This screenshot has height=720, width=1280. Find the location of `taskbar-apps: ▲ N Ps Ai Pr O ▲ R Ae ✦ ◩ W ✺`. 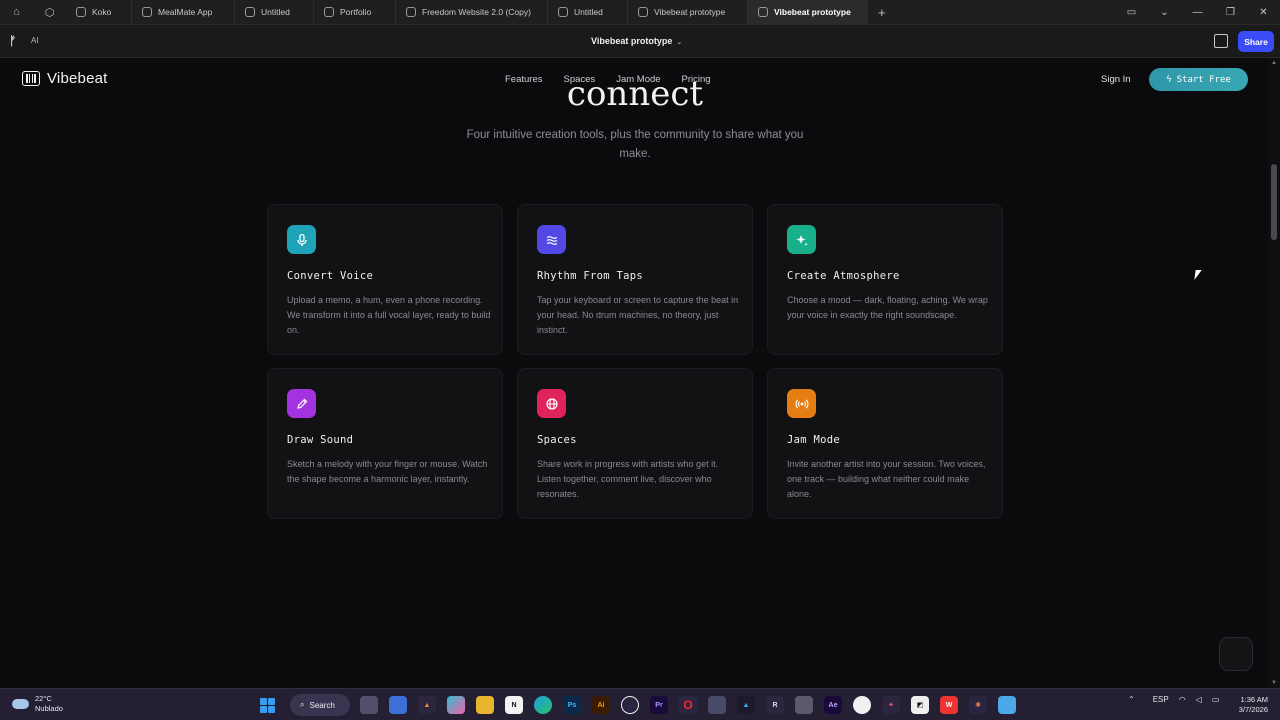

taskbar-apps: ▲ N Ps Ai Pr O ▲ R Ae ✦ ◩ W ✺ is located at coordinates (688, 705).